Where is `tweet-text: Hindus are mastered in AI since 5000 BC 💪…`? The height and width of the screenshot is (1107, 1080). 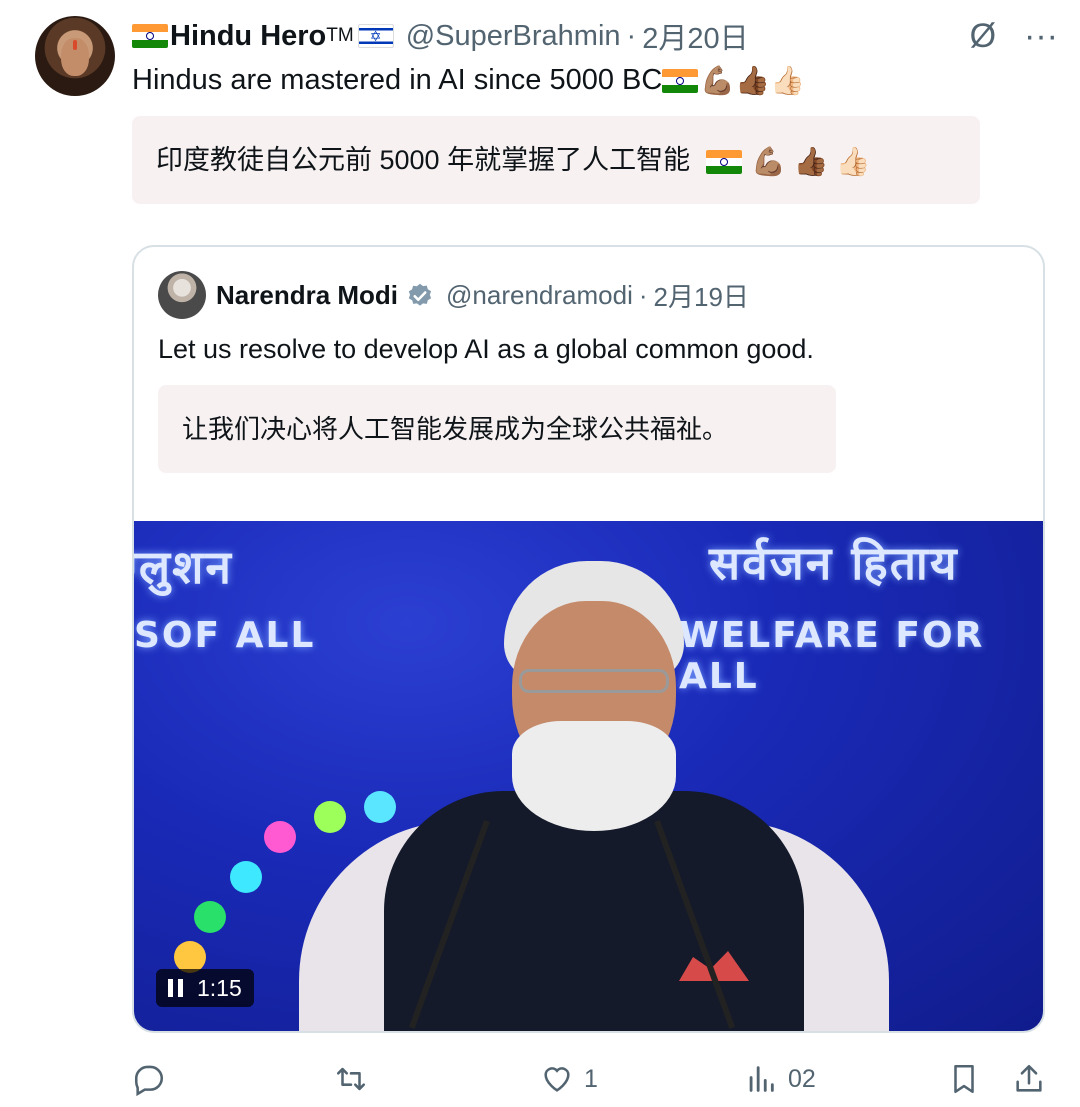 tweet-text: Hindus are mastered in AI since 5000 BC 💪… is located at coordinates (468, 80).